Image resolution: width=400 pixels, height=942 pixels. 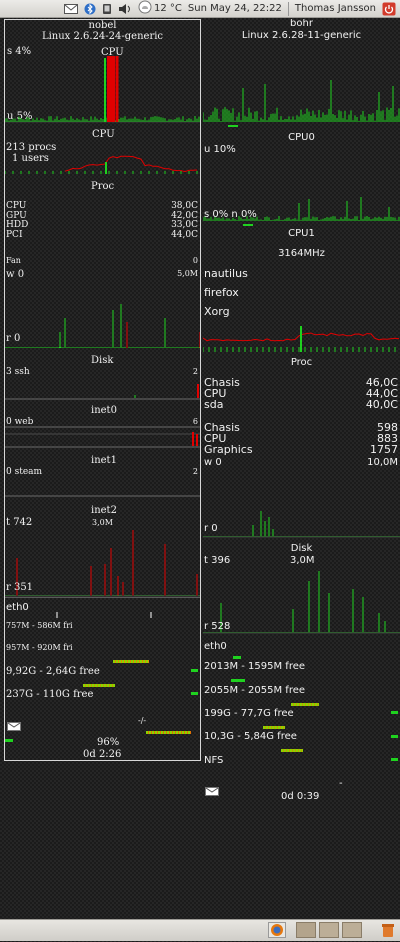 What do you see at coordinates (50, 694) in the screenshot?
I see `fs-line-2: 237G - 110G free` at bounding box center [50, 694].